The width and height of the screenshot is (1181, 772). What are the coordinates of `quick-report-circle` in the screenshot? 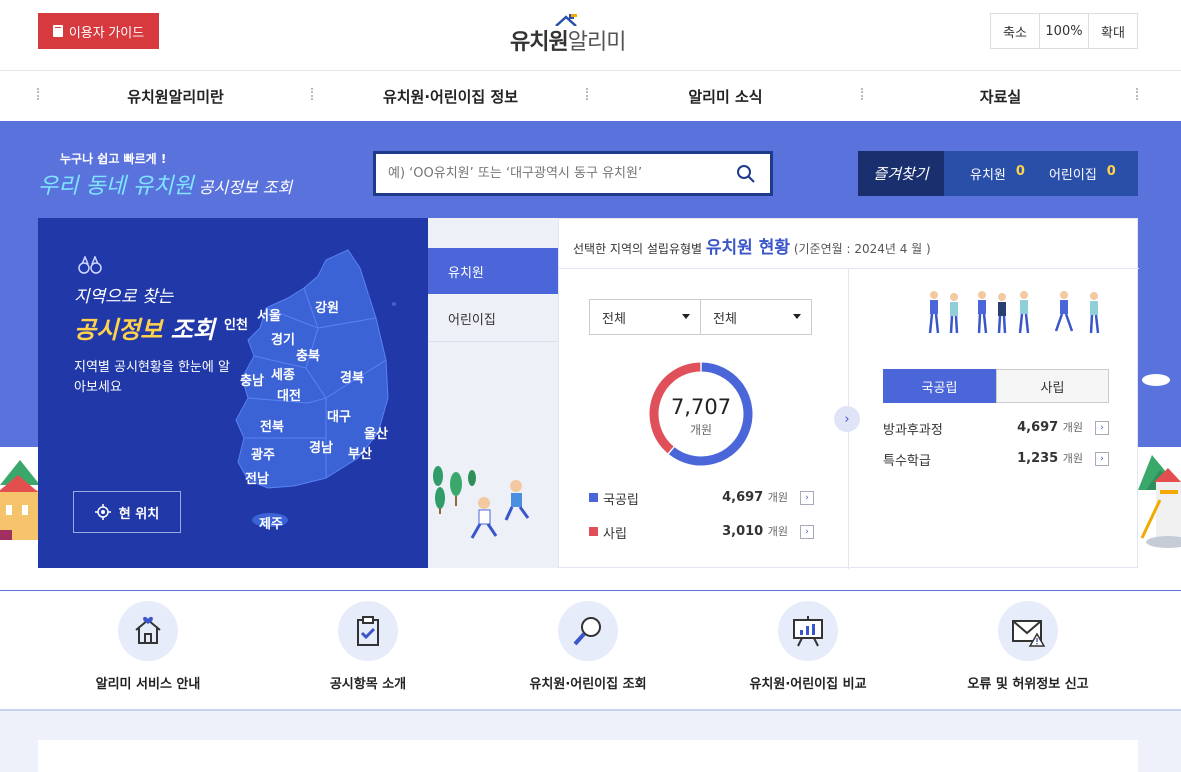 It's located at (1028, 631).